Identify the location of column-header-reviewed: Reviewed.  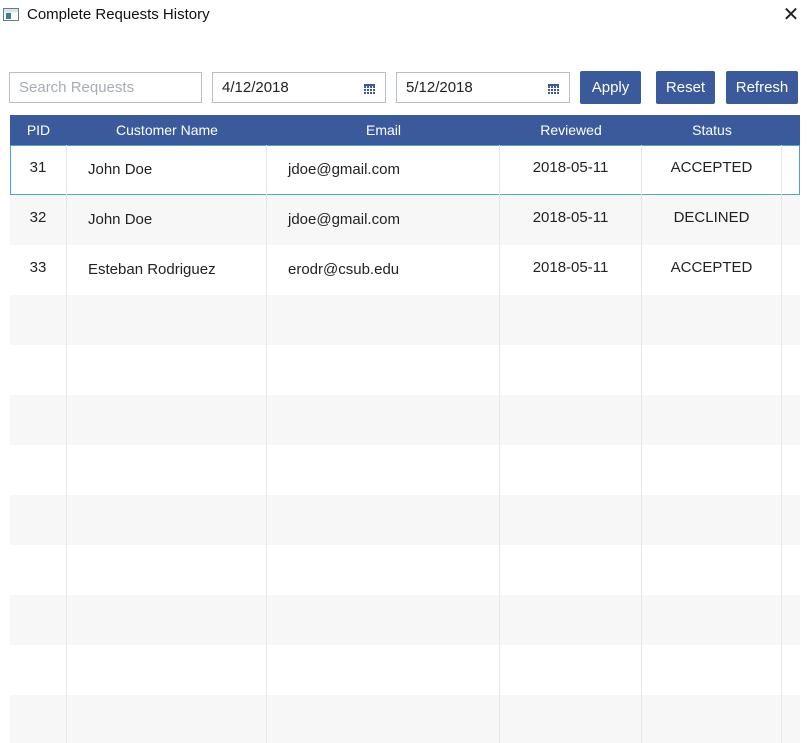
(571, 130).